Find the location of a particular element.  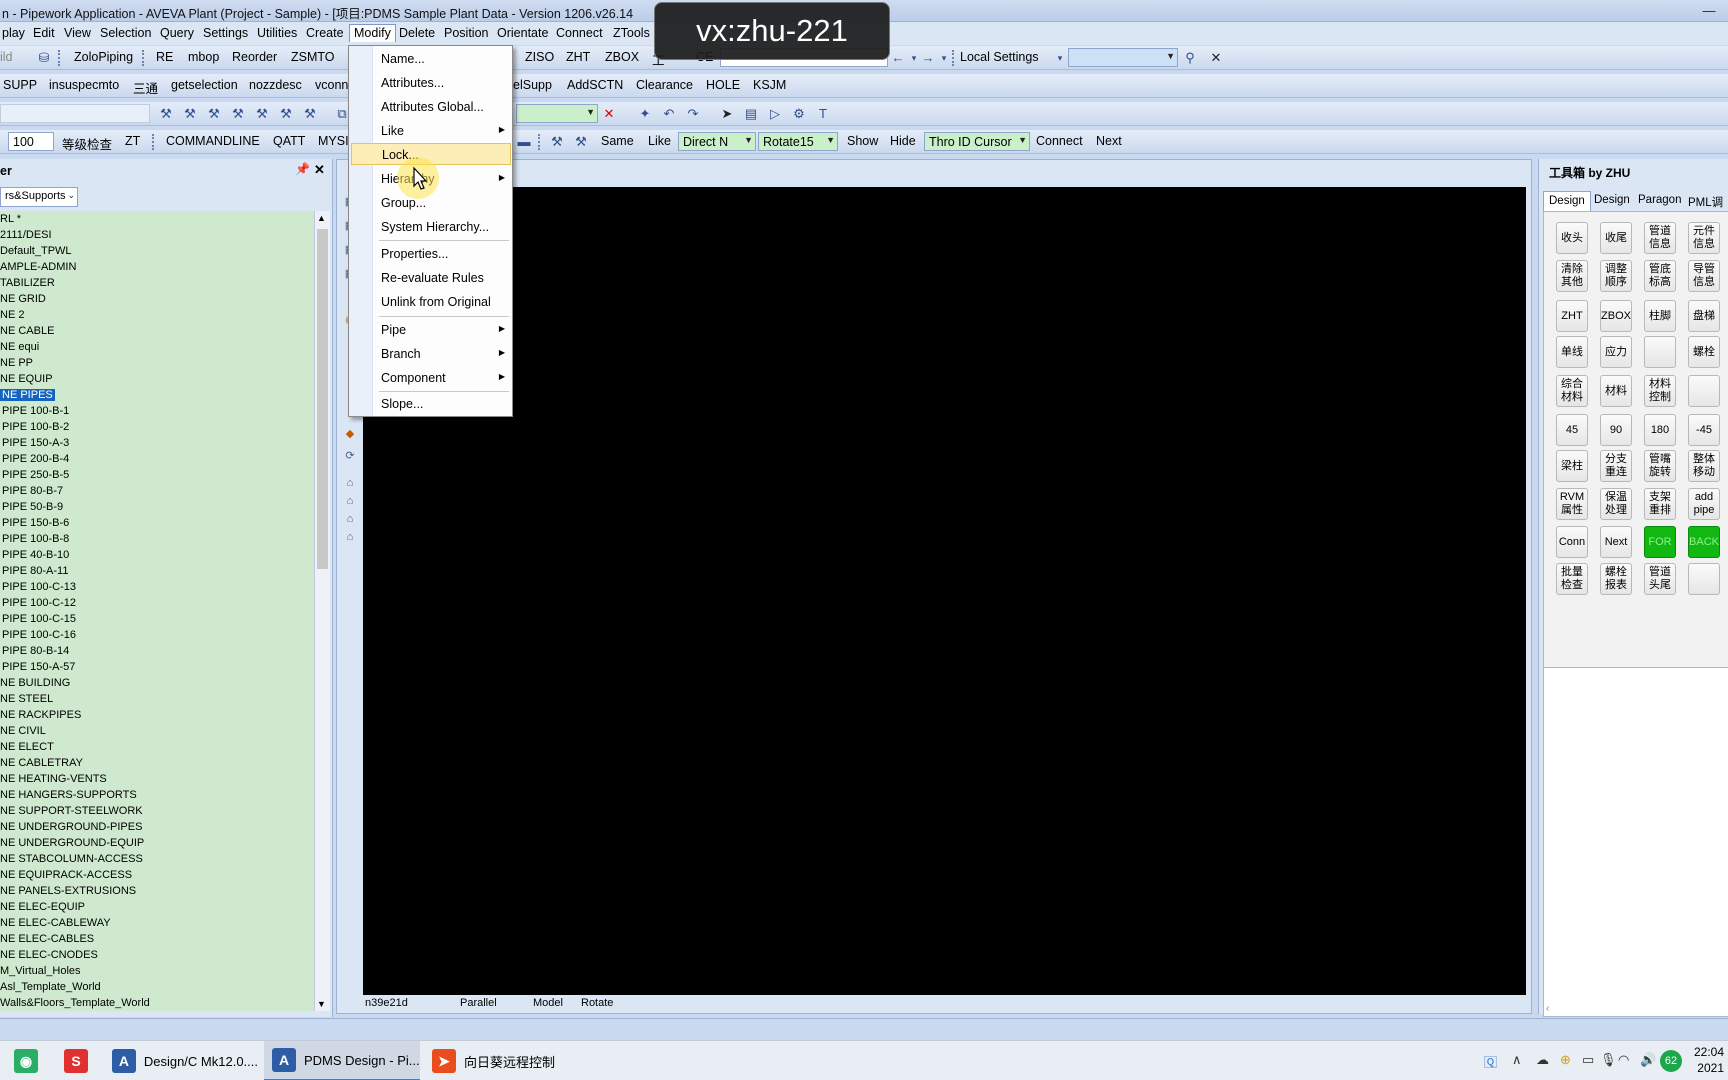

arrow-right-icon: → is located at coordinates (928, 58).